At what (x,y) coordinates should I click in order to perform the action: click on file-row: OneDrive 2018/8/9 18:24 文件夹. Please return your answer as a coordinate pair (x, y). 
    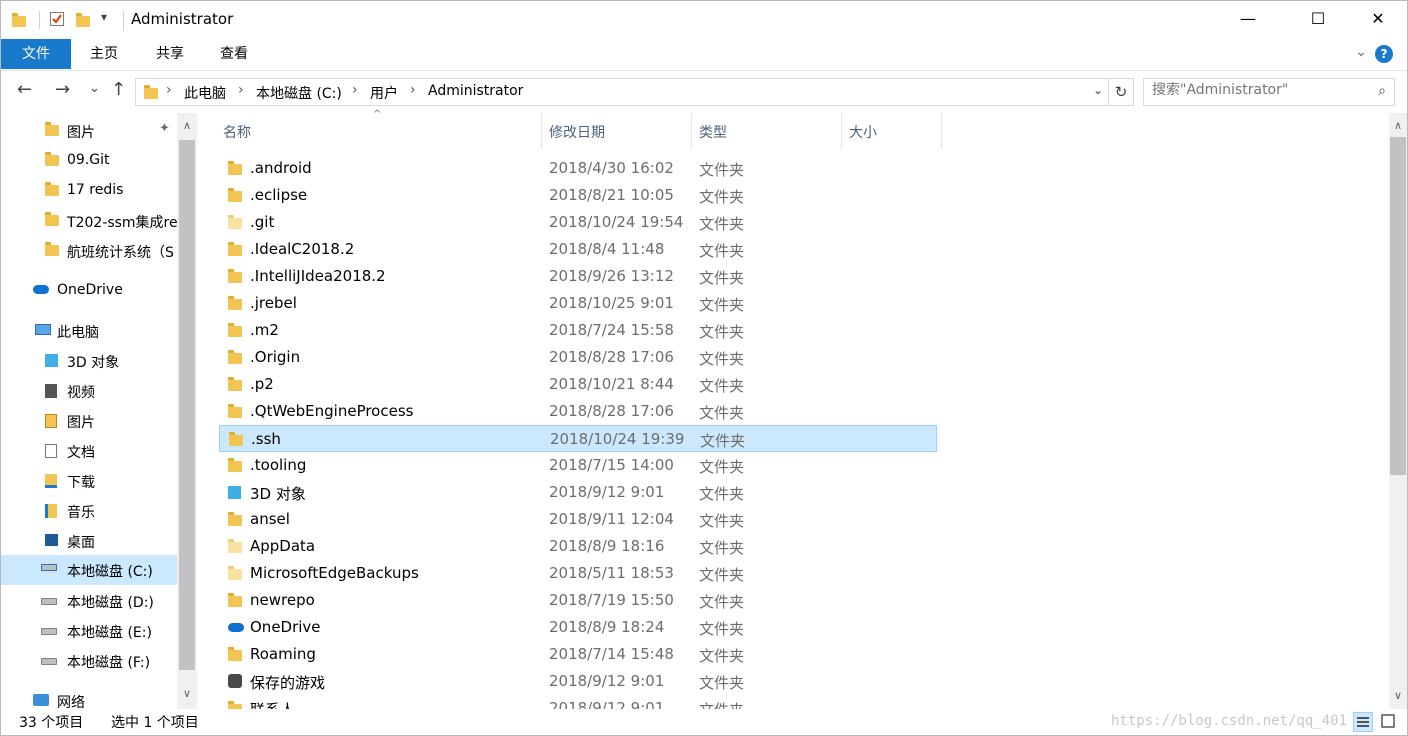
    Looking at the image, I should click on (578, 627).